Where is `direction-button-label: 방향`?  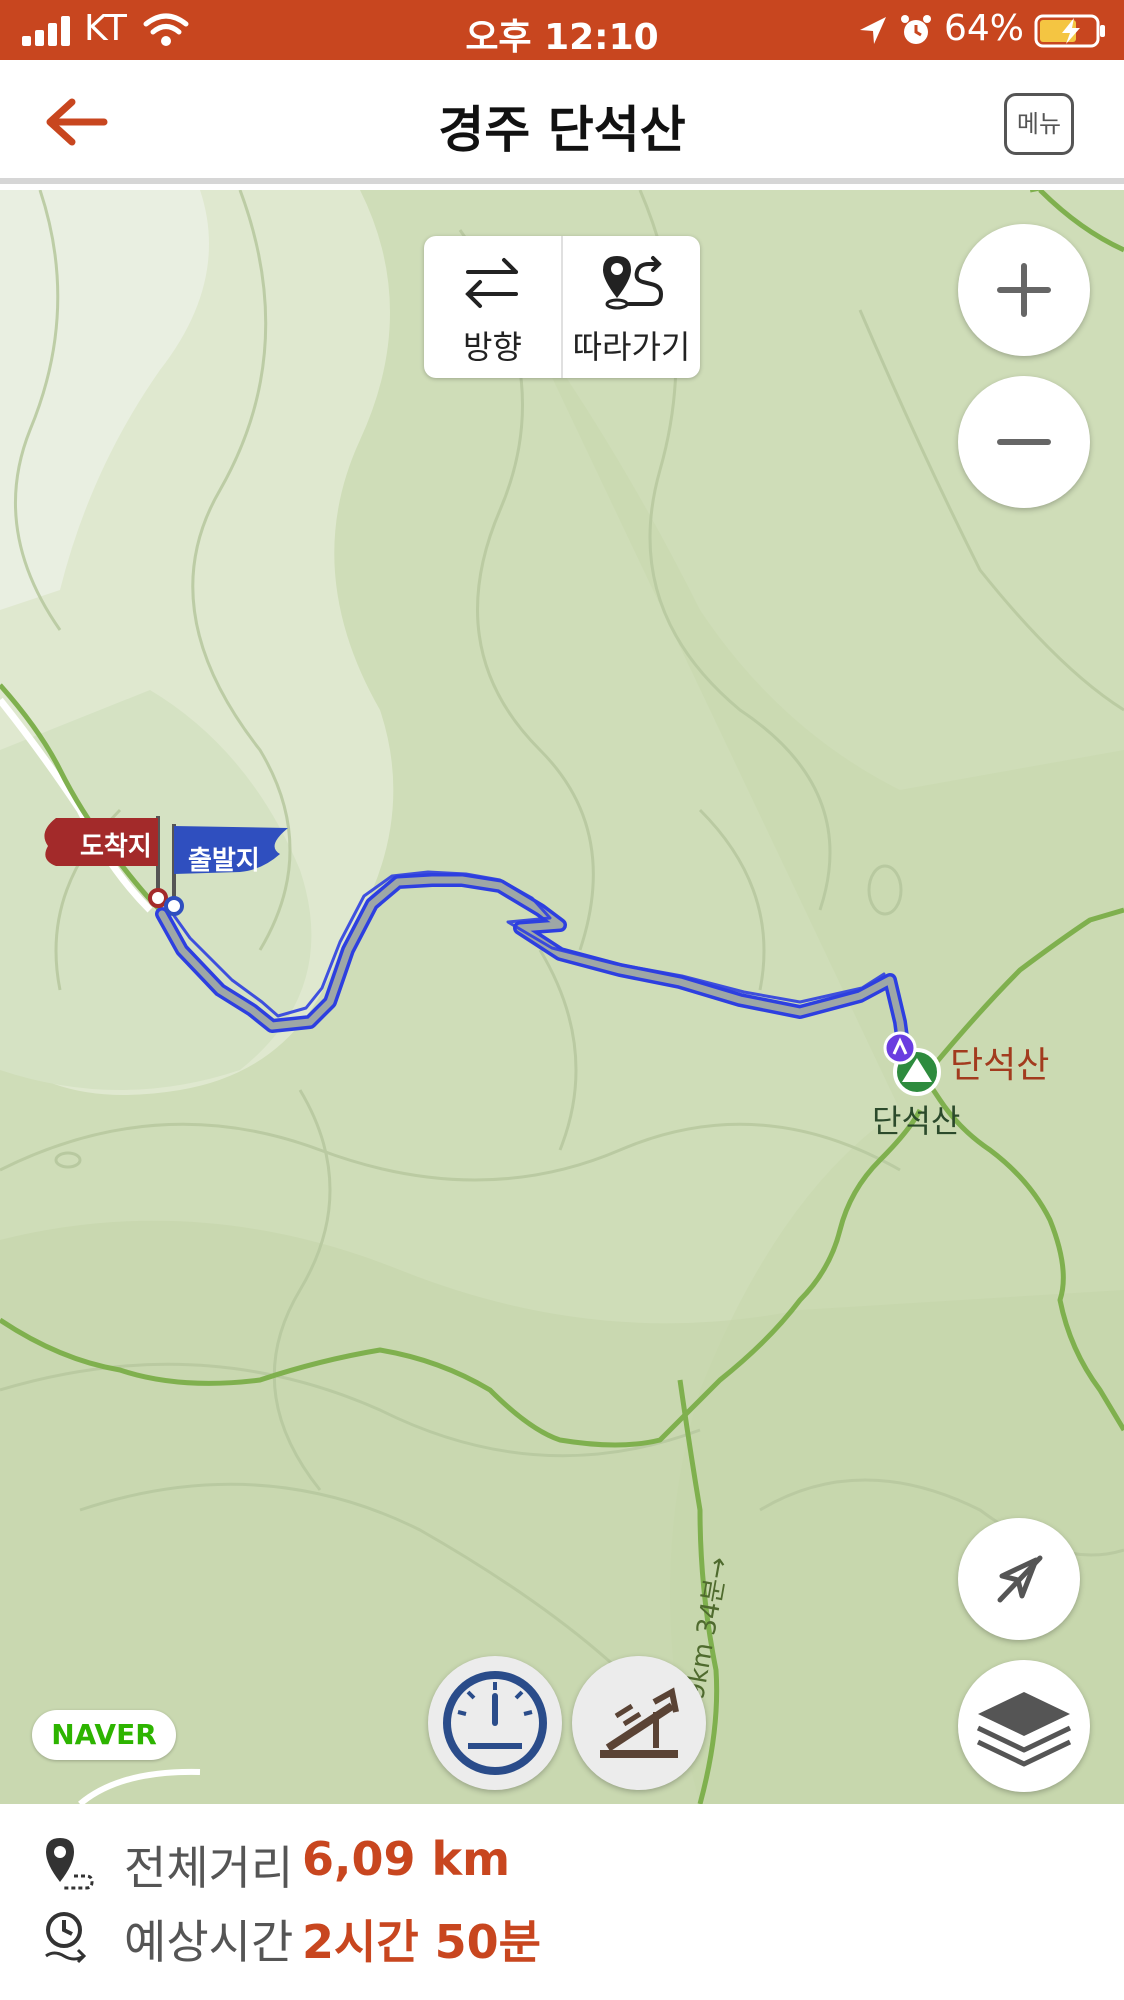 direction-button-label: 방향 is located at coordinates (492, 347).